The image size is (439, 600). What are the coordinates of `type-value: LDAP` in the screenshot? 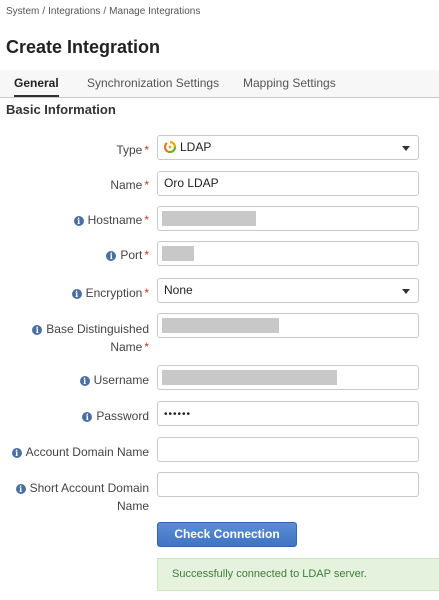 It's located at (196, 147).